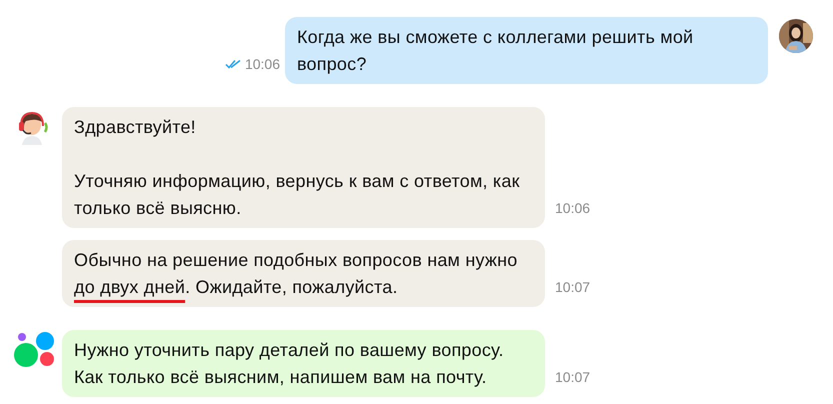 Image resolution: width=833 pixels, height=404 pixels. What do you see at coordinates (135, 127) in the screenshot?
I see `message-text: Здравствуйте!` at bounding box center [135, 127].